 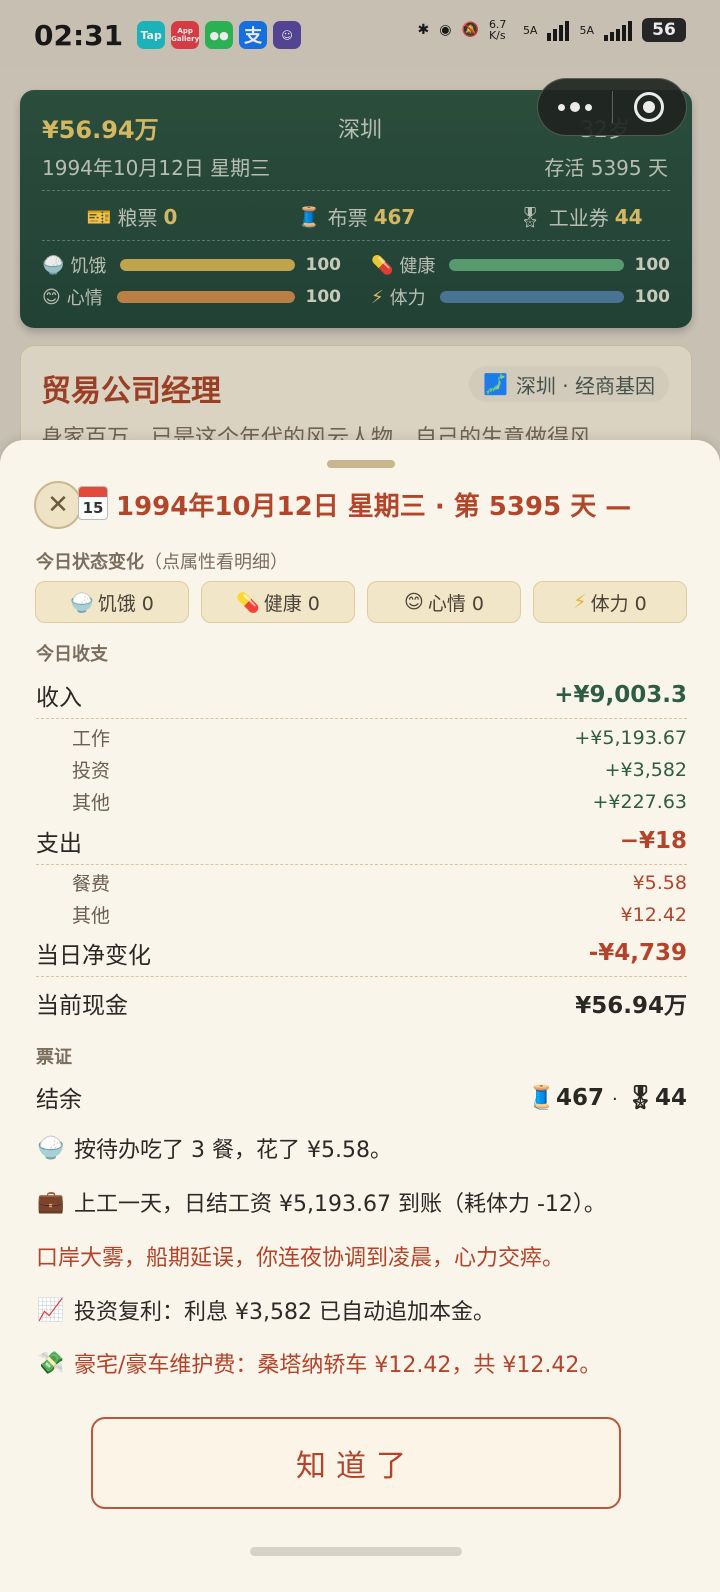 What do you see at coordinates (300, 1258) in the screenshot?
I see `log-item-event: 口岸大雾，船期延误，你连夜协调到凌晨，心力交瘁。` at bounding box center [300, 1258].